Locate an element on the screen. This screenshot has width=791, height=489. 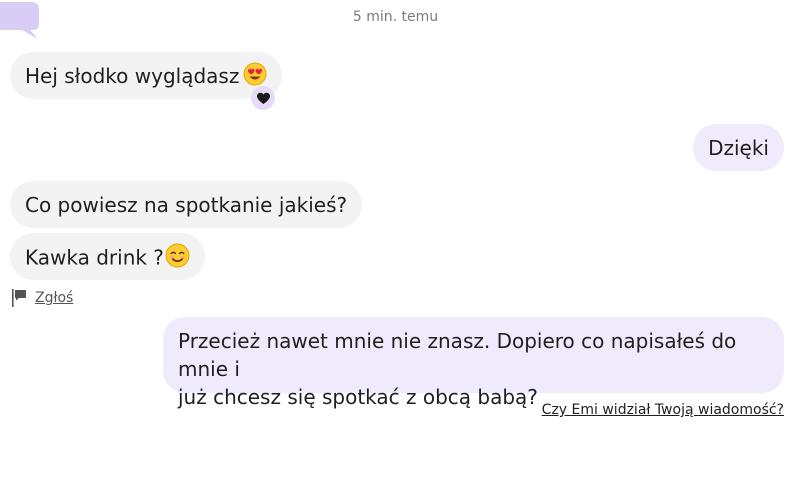
report-button: Zgłoś is located at coordinates (42, 298).